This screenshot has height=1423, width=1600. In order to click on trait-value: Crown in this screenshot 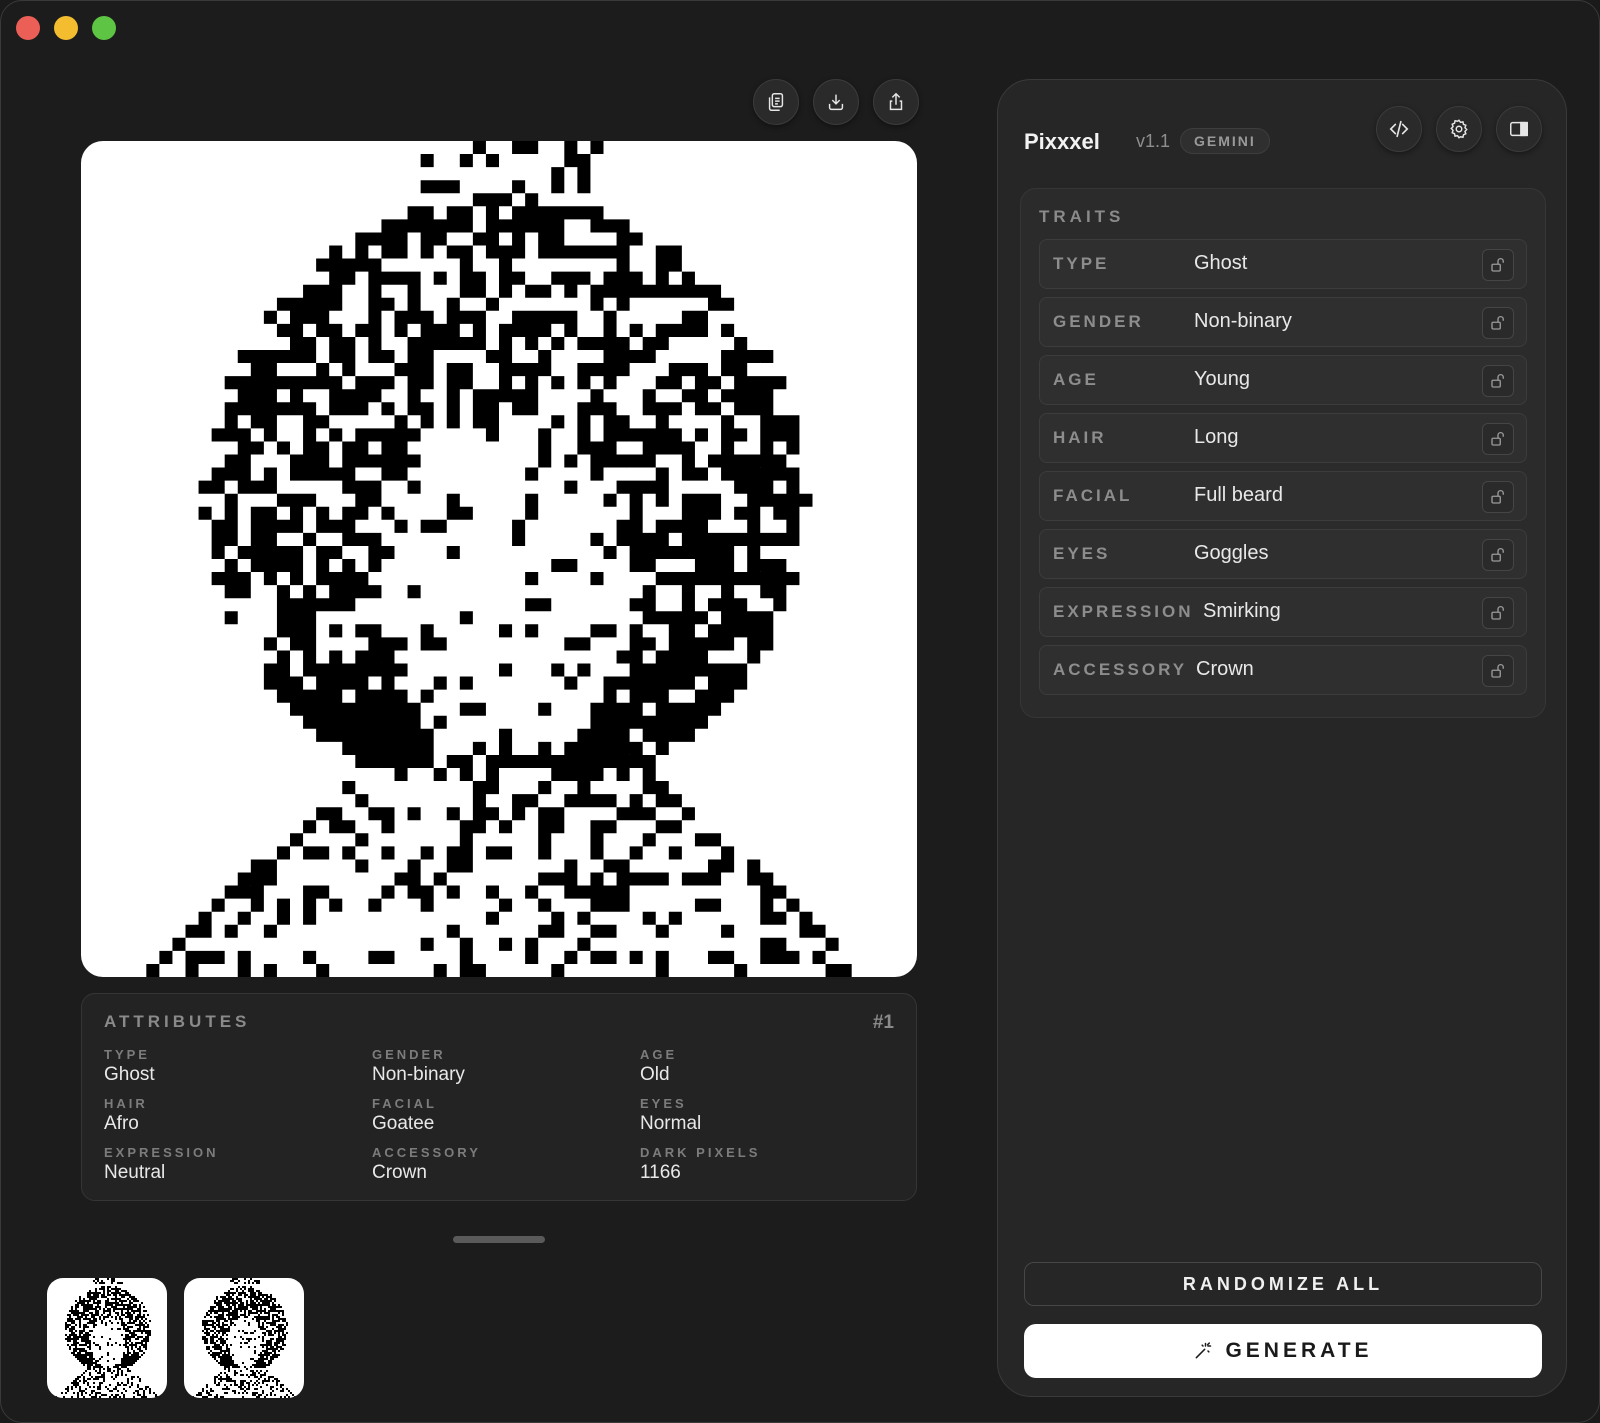, I will do `click(1225, 669)`.